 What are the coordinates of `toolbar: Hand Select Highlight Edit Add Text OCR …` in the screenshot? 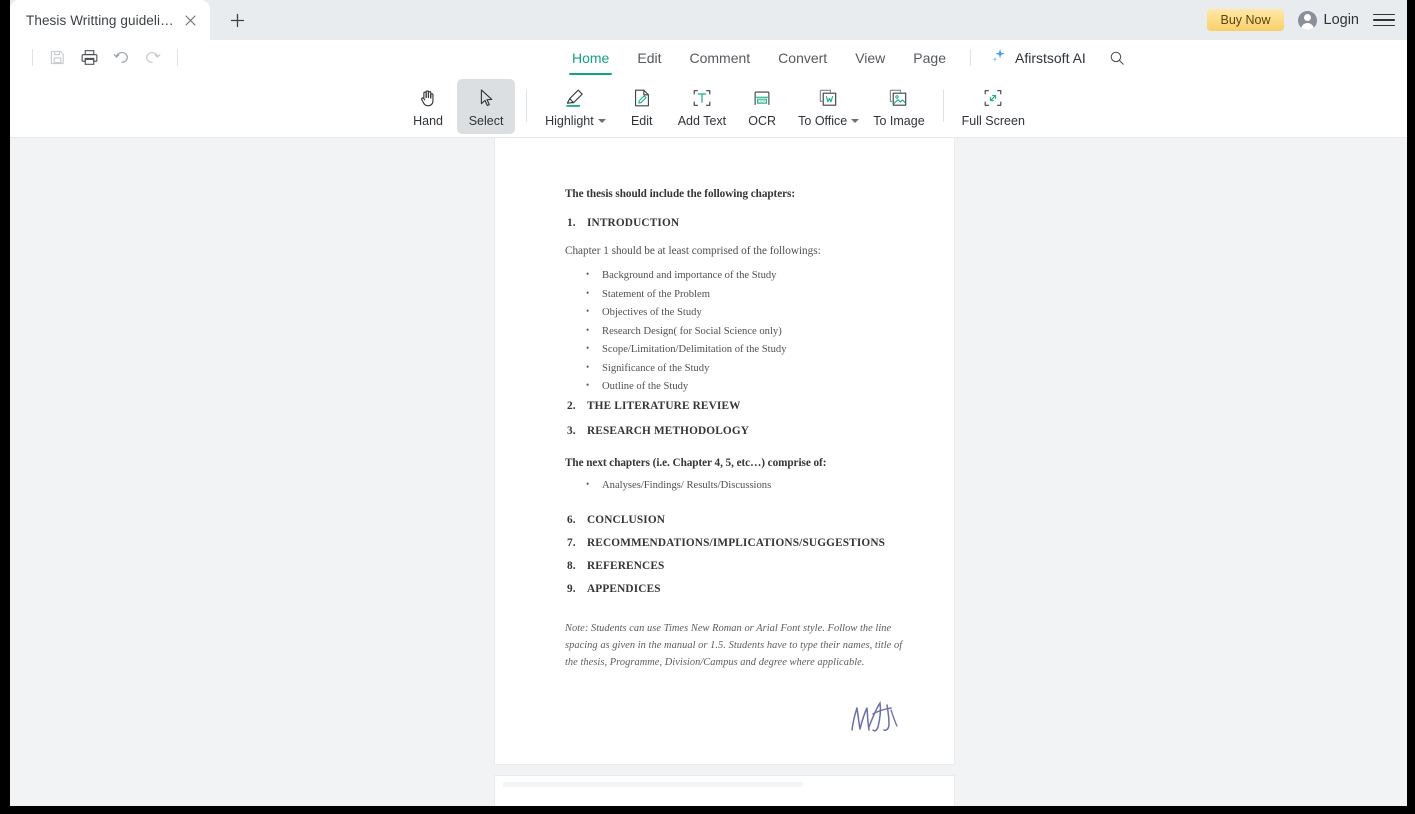 It's located at (708, 106).